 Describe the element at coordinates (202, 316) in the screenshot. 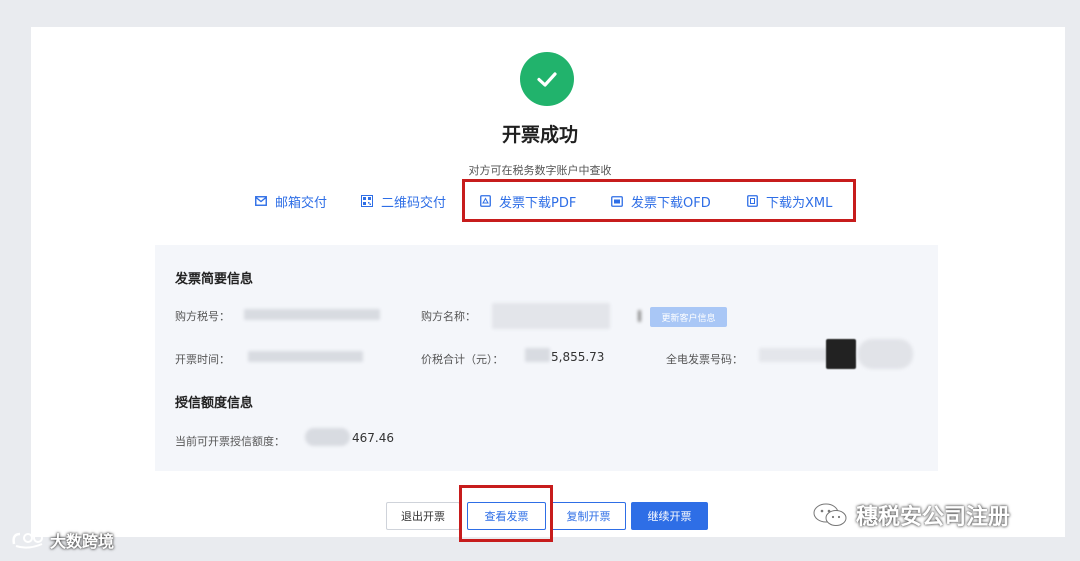

I see `buyer-tax-no-label: 购方税号：` at that location.